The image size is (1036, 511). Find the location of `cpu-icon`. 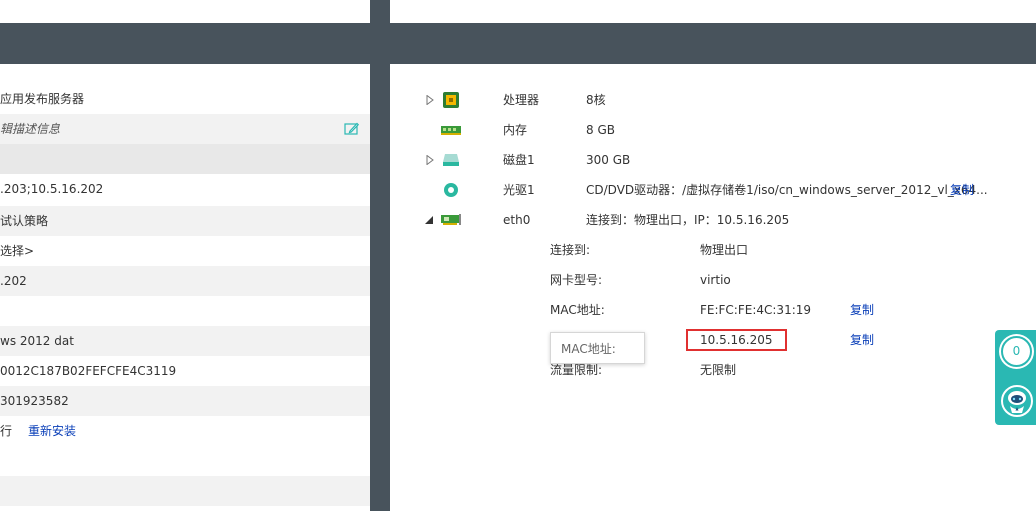

cpu-icon is located at coordinates (451, 100).